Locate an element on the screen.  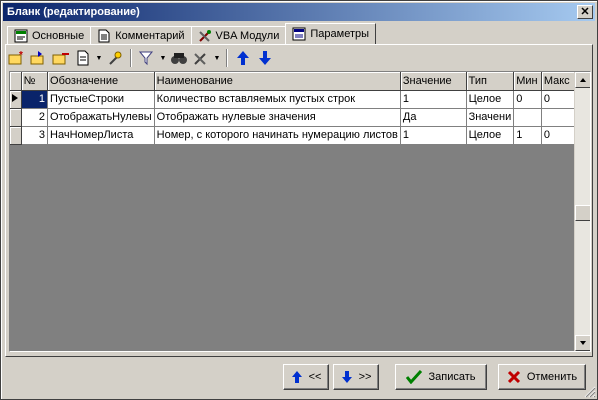
parameters-icon is located at coordinates (299, 34).